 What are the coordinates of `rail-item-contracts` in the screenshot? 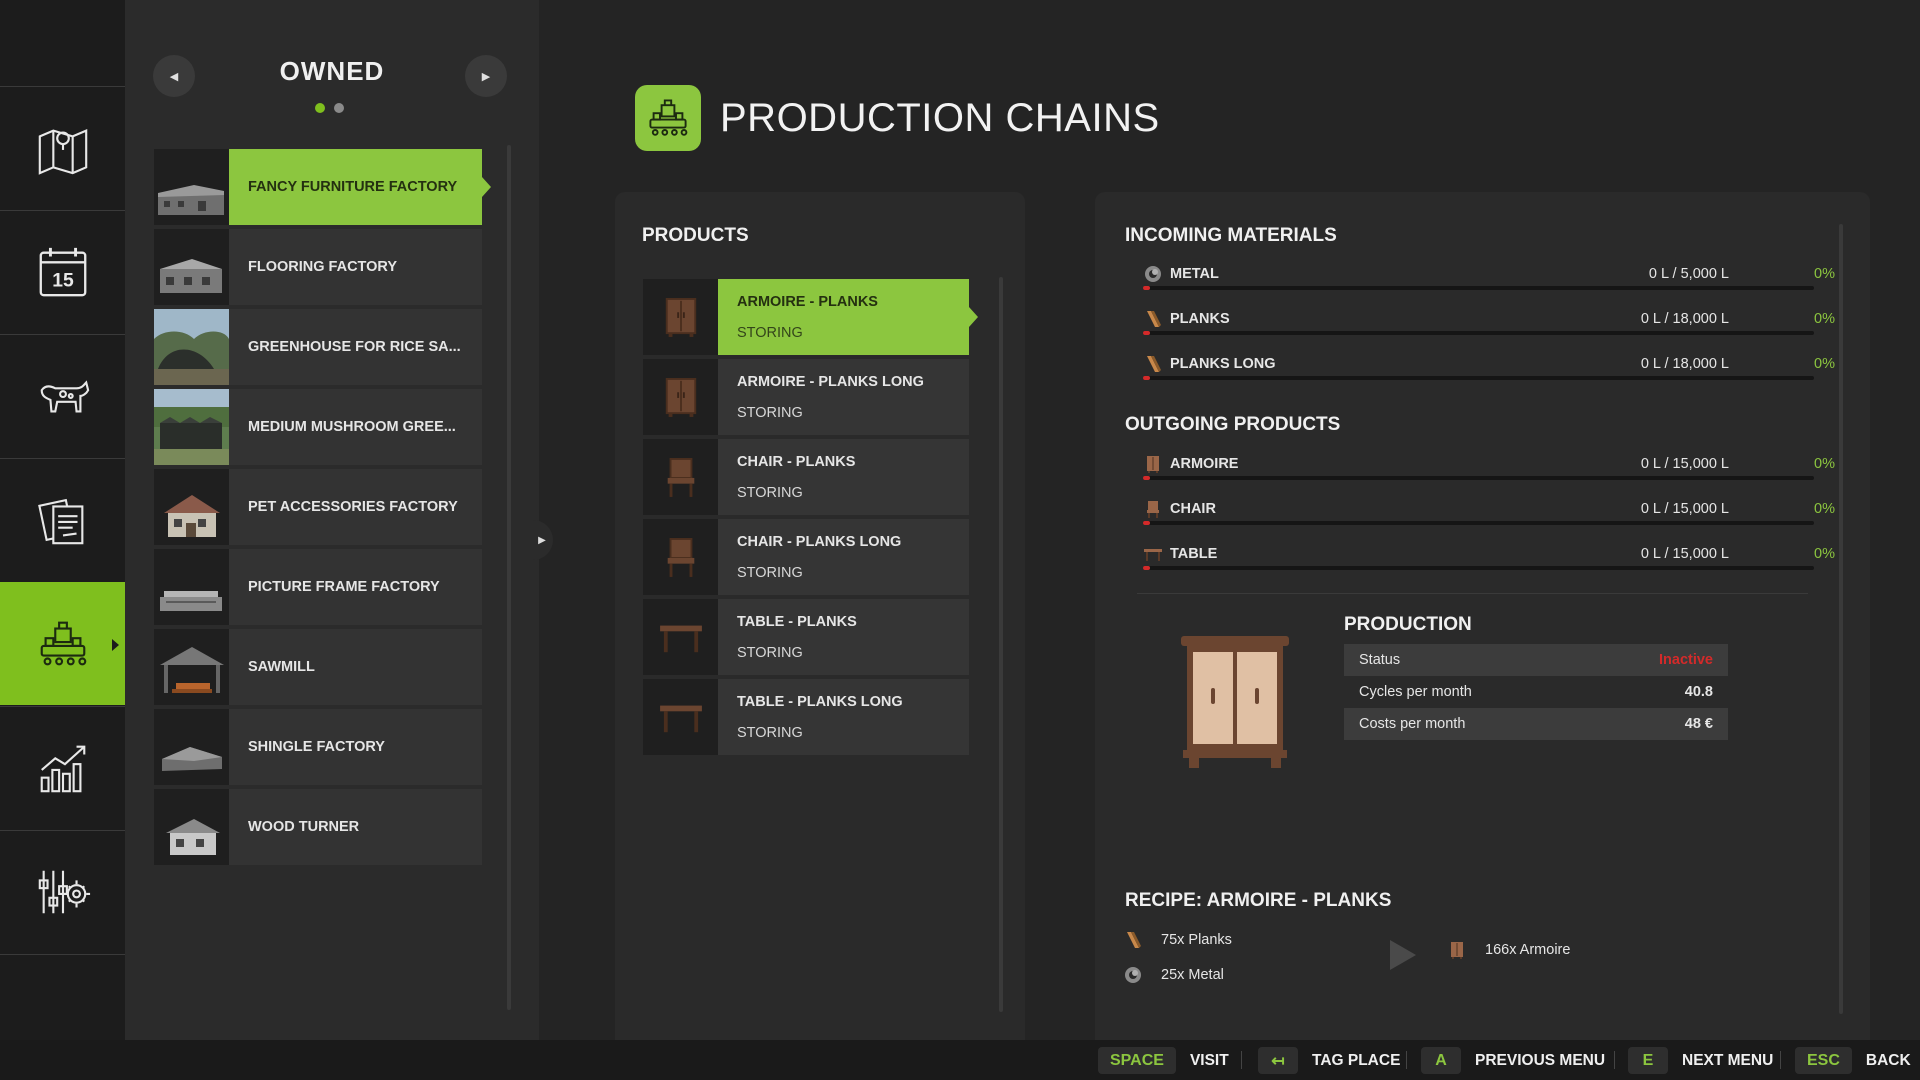 It's located at (62, 519).